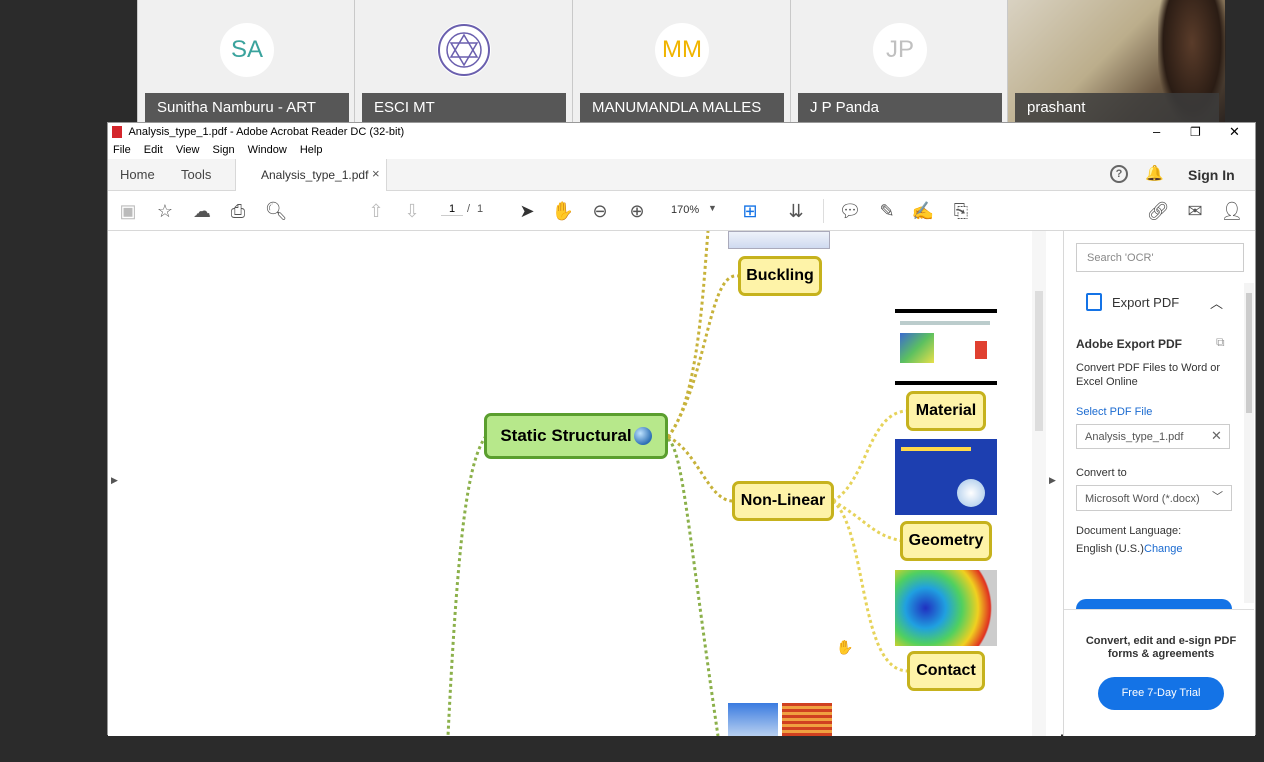 The height and width of the screenshot is (762, 1264). Describe the element at coordinates (1161, 693) in the screenshot. I see `free-trial-button: Free 7-Day Trial` at that location.